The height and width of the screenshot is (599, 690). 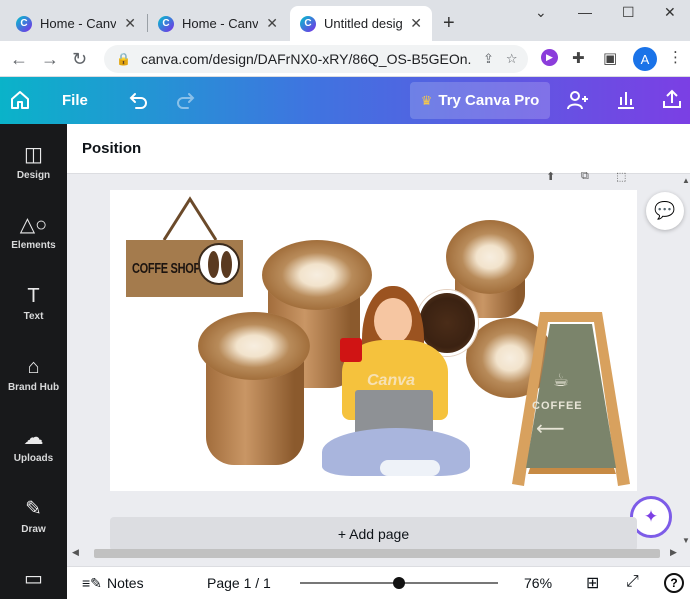 I want to click on share-people-icon, so click(x=578, y=102).